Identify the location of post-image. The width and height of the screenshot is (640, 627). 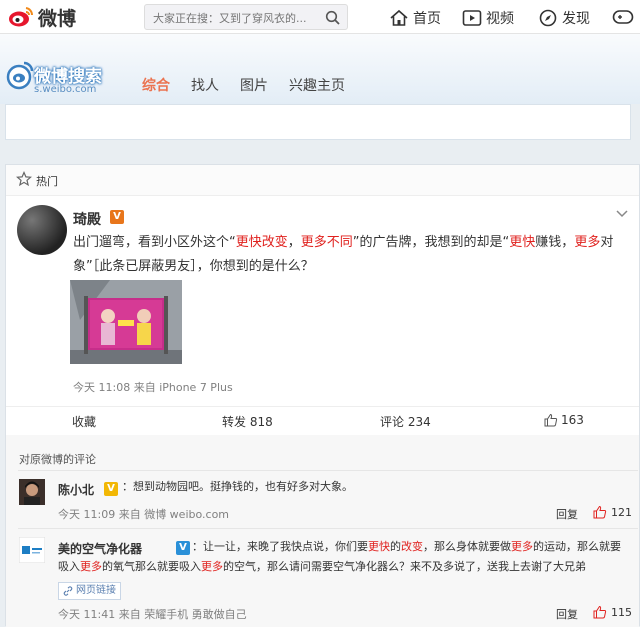
(126, 322).